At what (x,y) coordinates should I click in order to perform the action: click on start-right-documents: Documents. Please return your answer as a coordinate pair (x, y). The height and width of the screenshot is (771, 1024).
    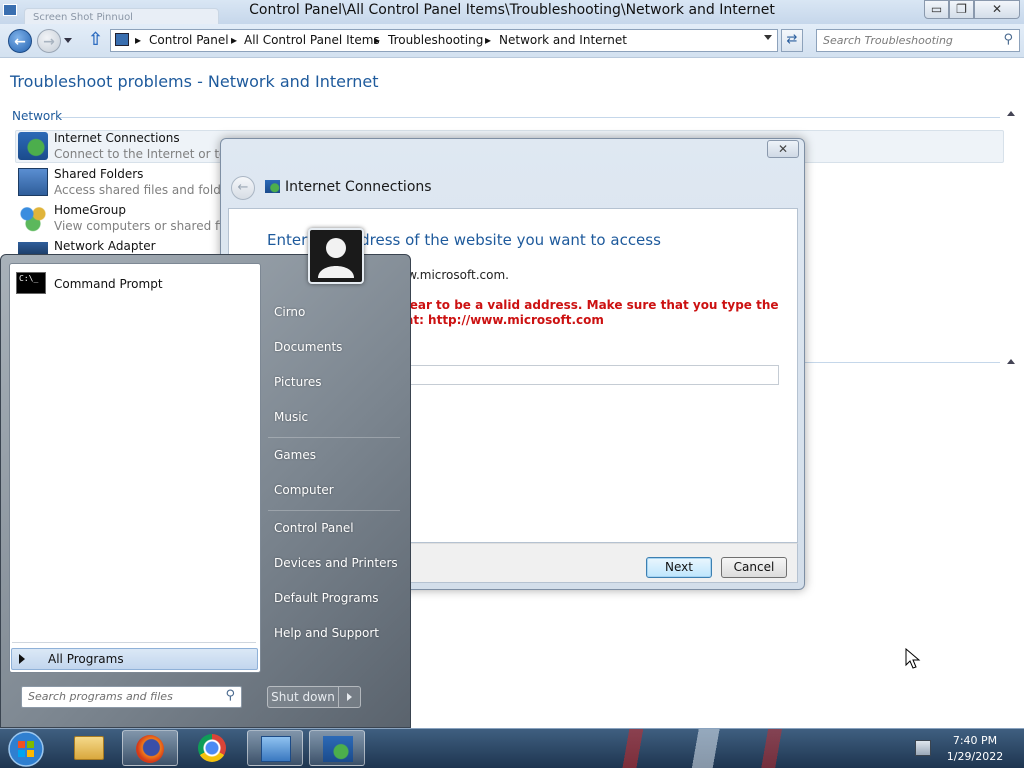
    Looking at the image, I should click on (308, 347).